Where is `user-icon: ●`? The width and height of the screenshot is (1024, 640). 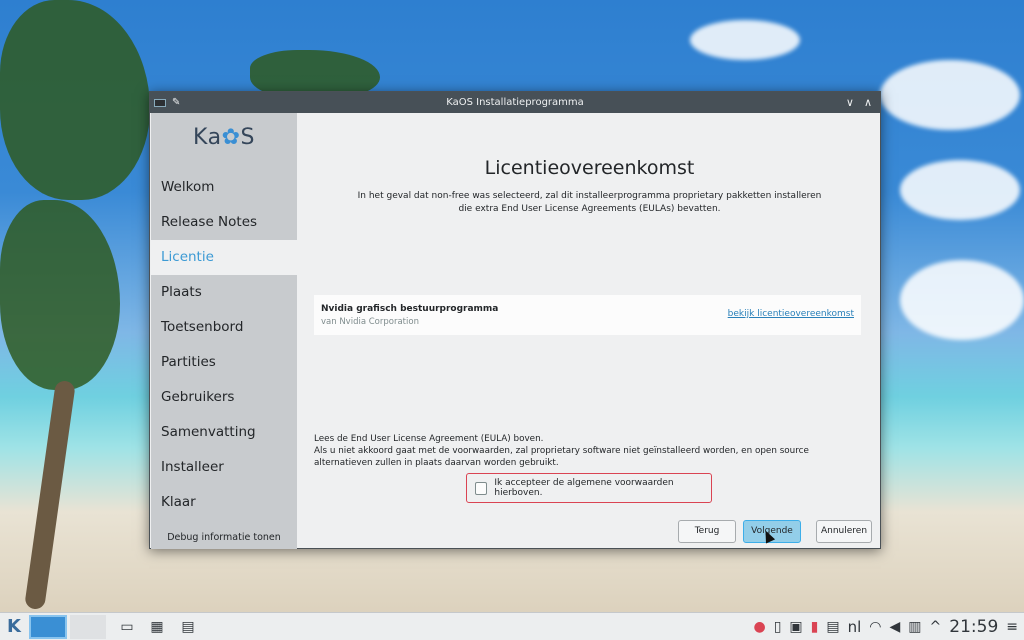 user-icon: ● is located at coordinates (759, 627).